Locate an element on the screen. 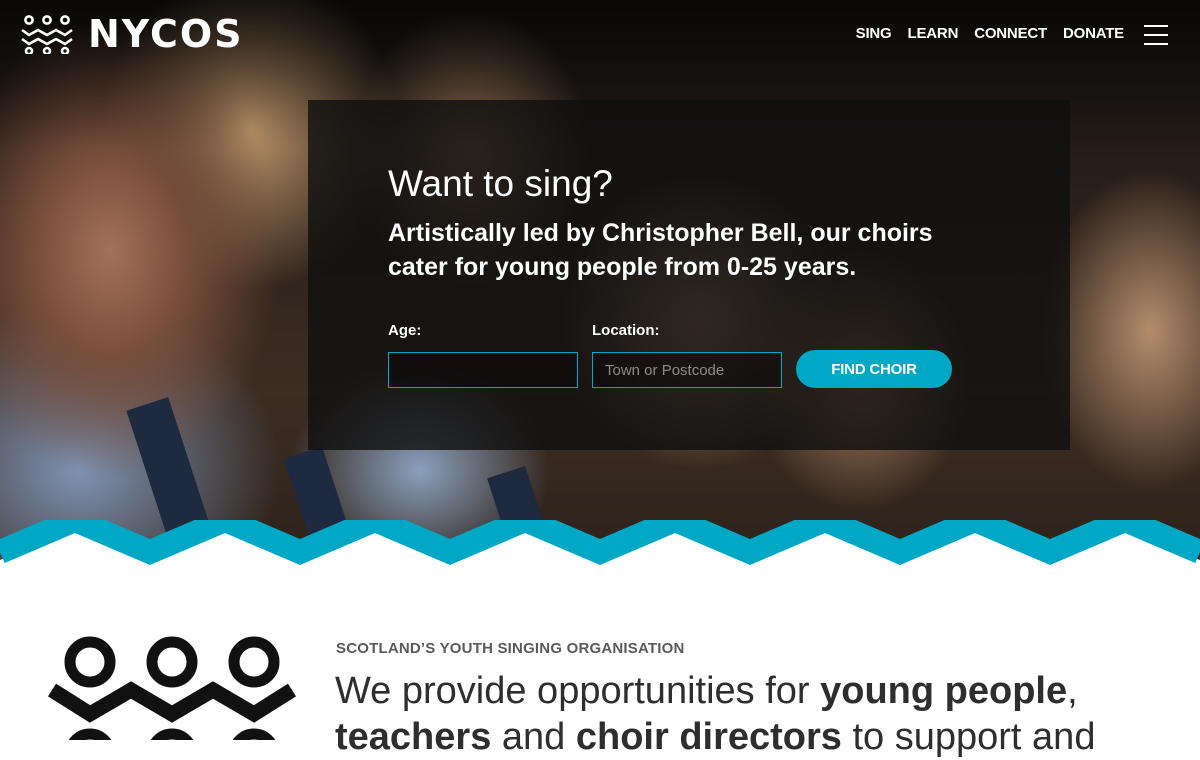  hamburger-menu-icon is located at coordinates (1156, 35).